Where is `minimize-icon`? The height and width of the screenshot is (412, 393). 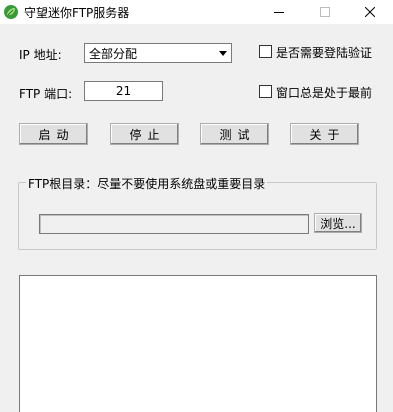 minimize-icon is located at coordinates (279, 12).